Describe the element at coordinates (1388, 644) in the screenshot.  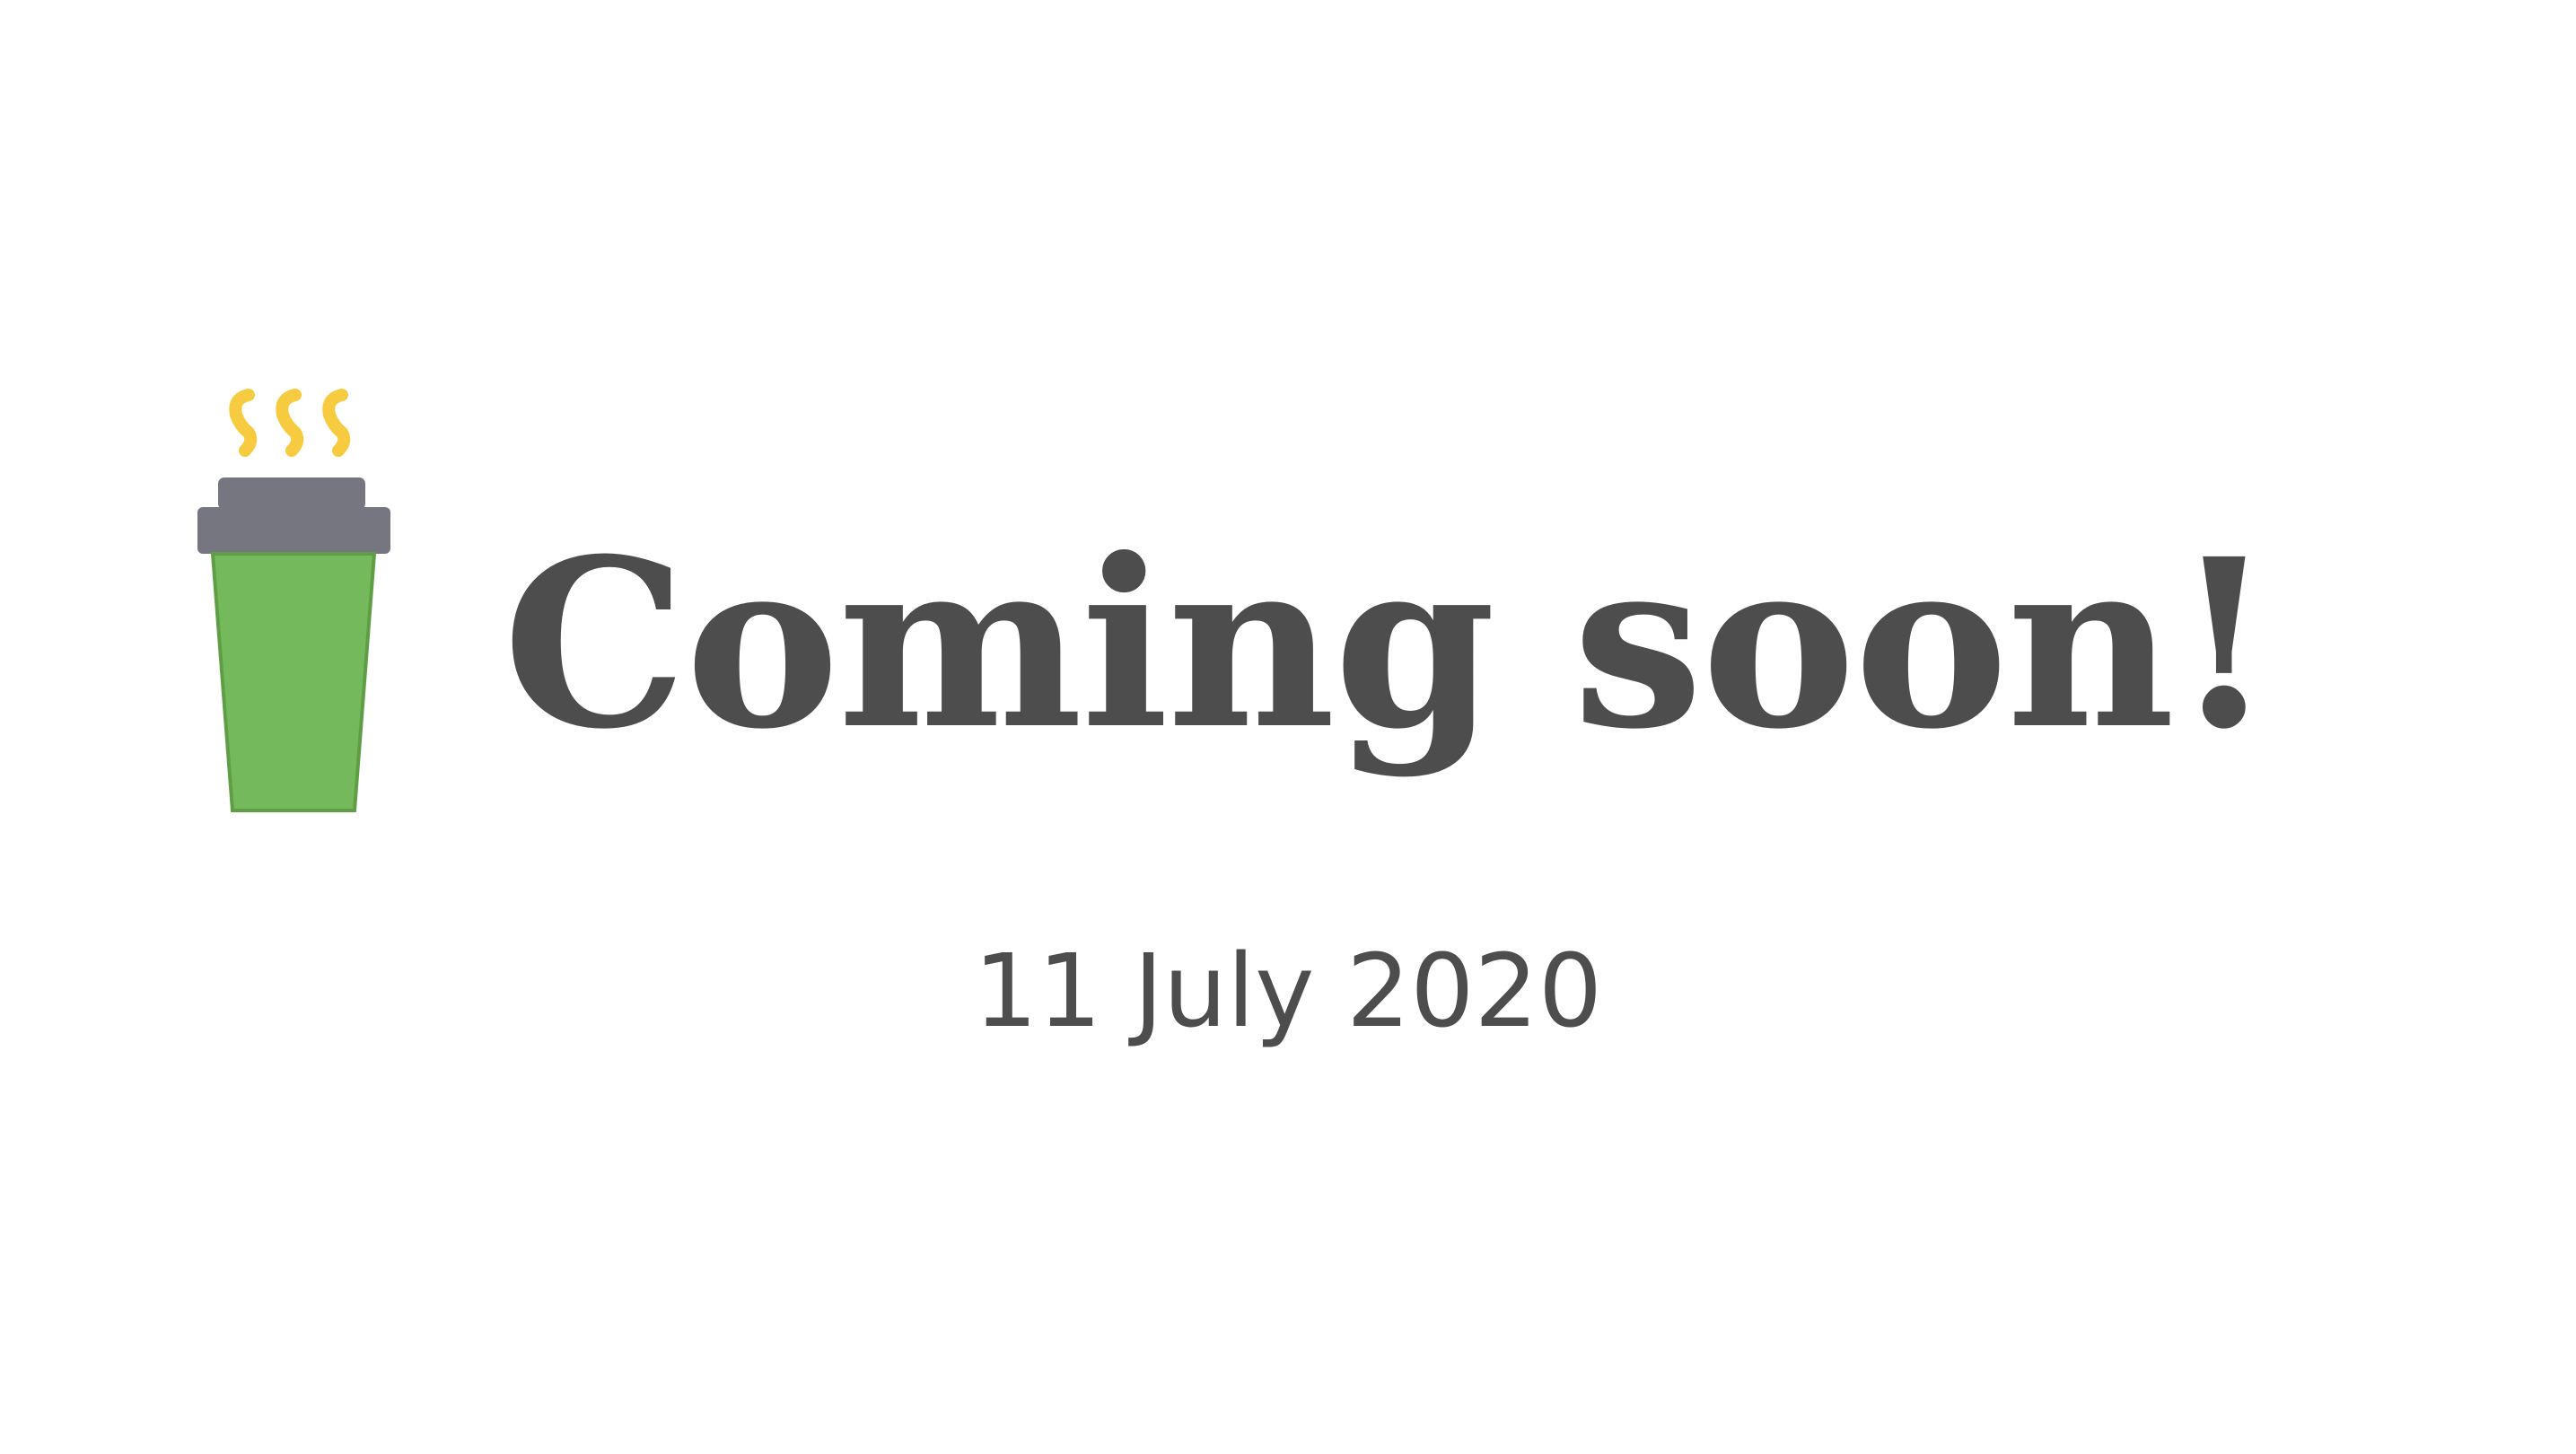
I see `page-title: Coming soon!` at that location.